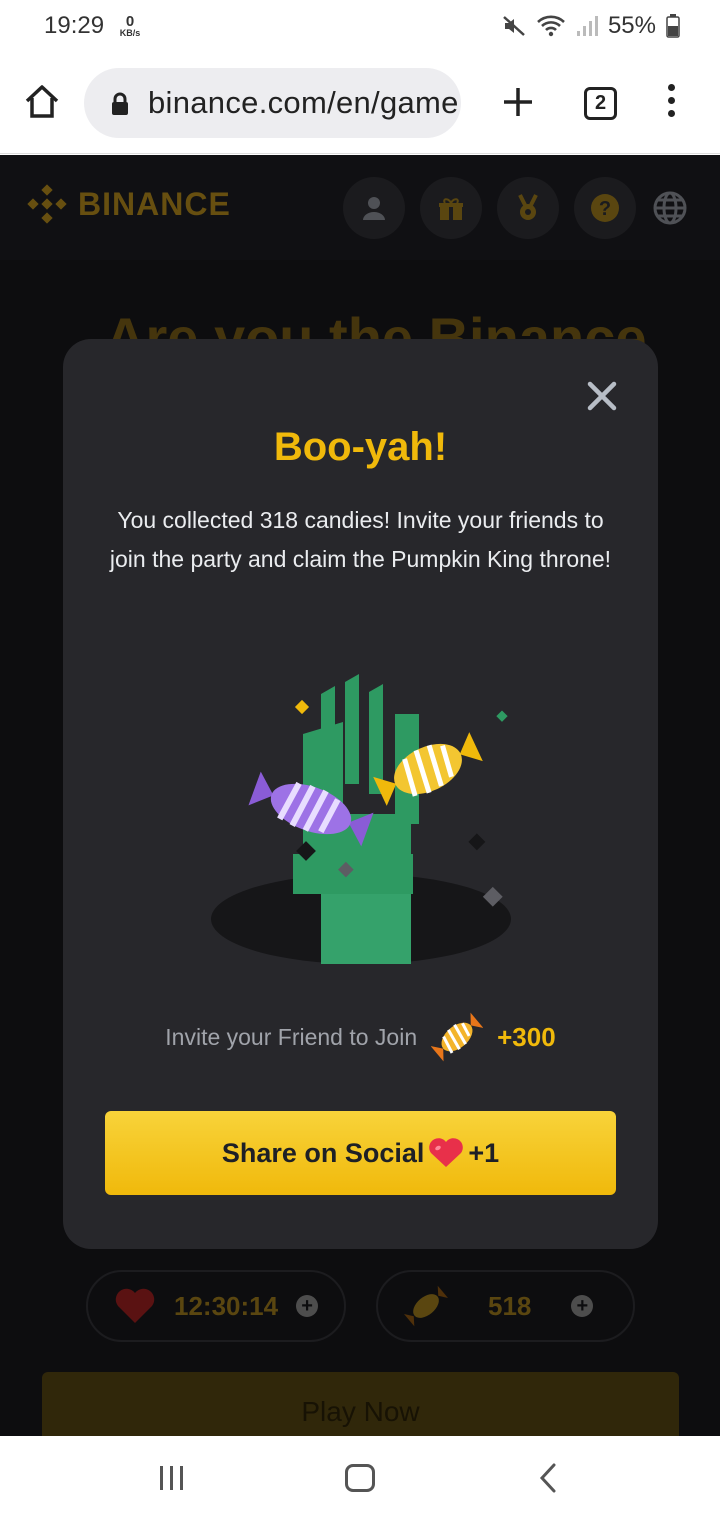  Describe the element at coordinates (631, 25) in the screenshot. I see `battery-percent: 55%` at that location.